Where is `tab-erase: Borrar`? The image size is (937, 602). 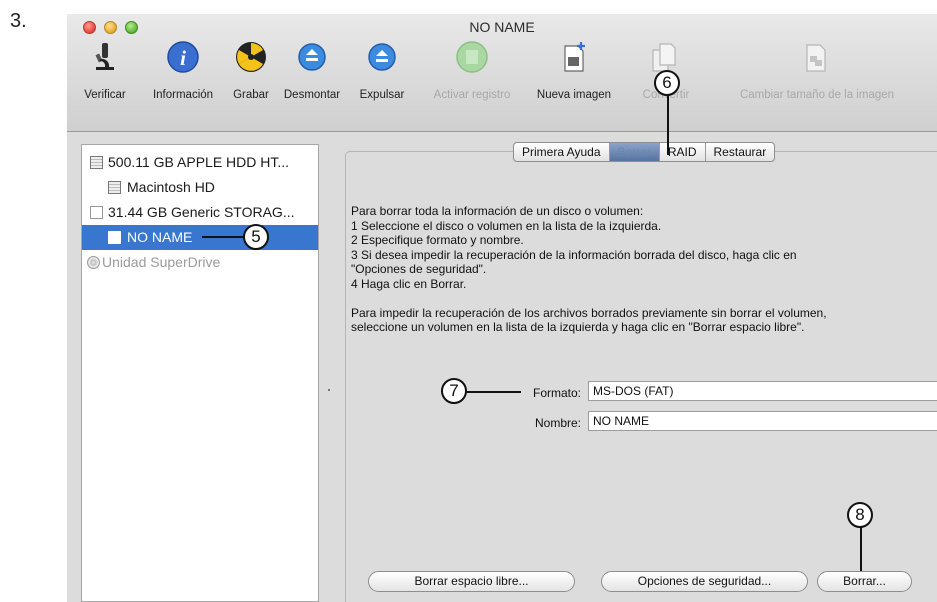 tab-erase: Borrar is located at coordinates (634, 152).